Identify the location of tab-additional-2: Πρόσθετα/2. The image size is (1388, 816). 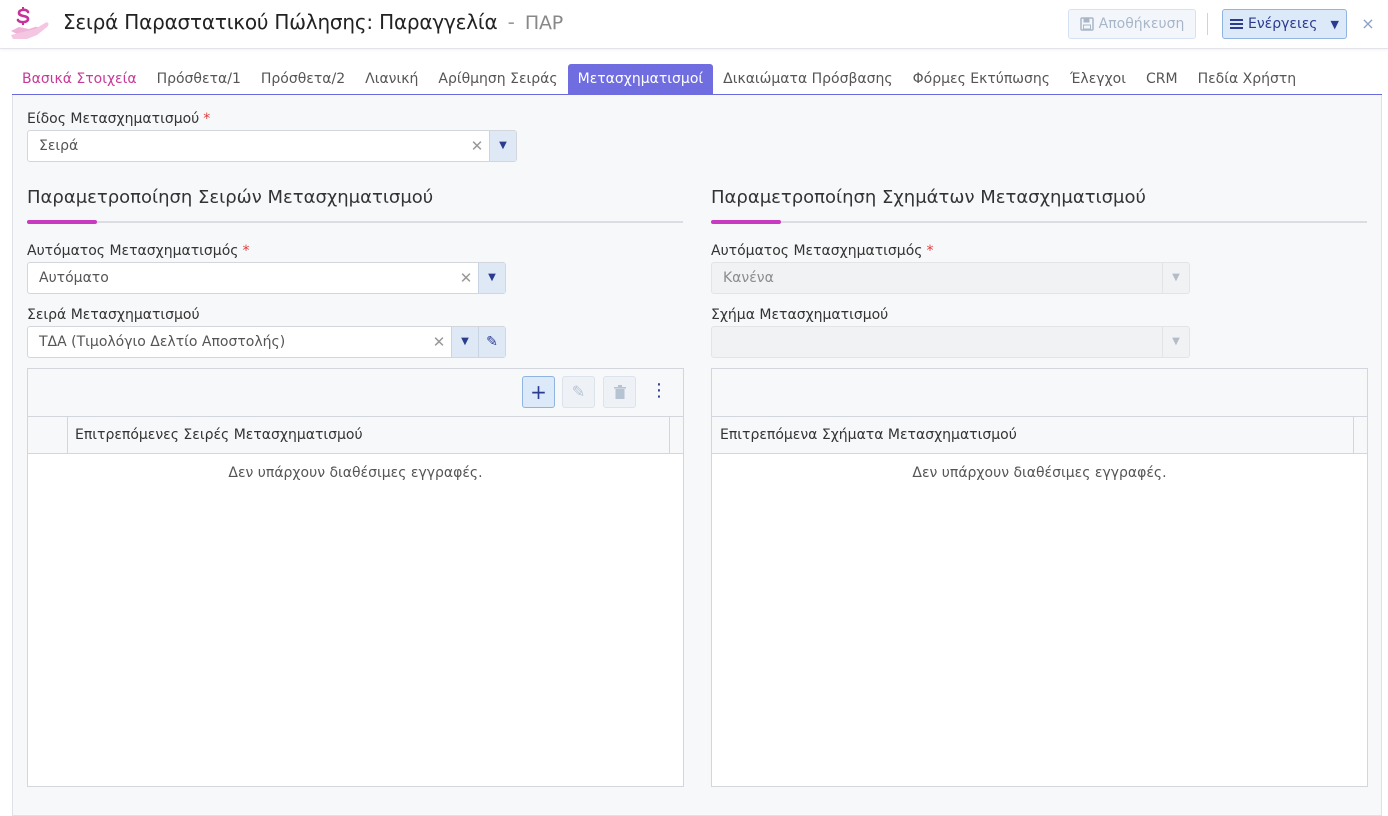
(303, 79).